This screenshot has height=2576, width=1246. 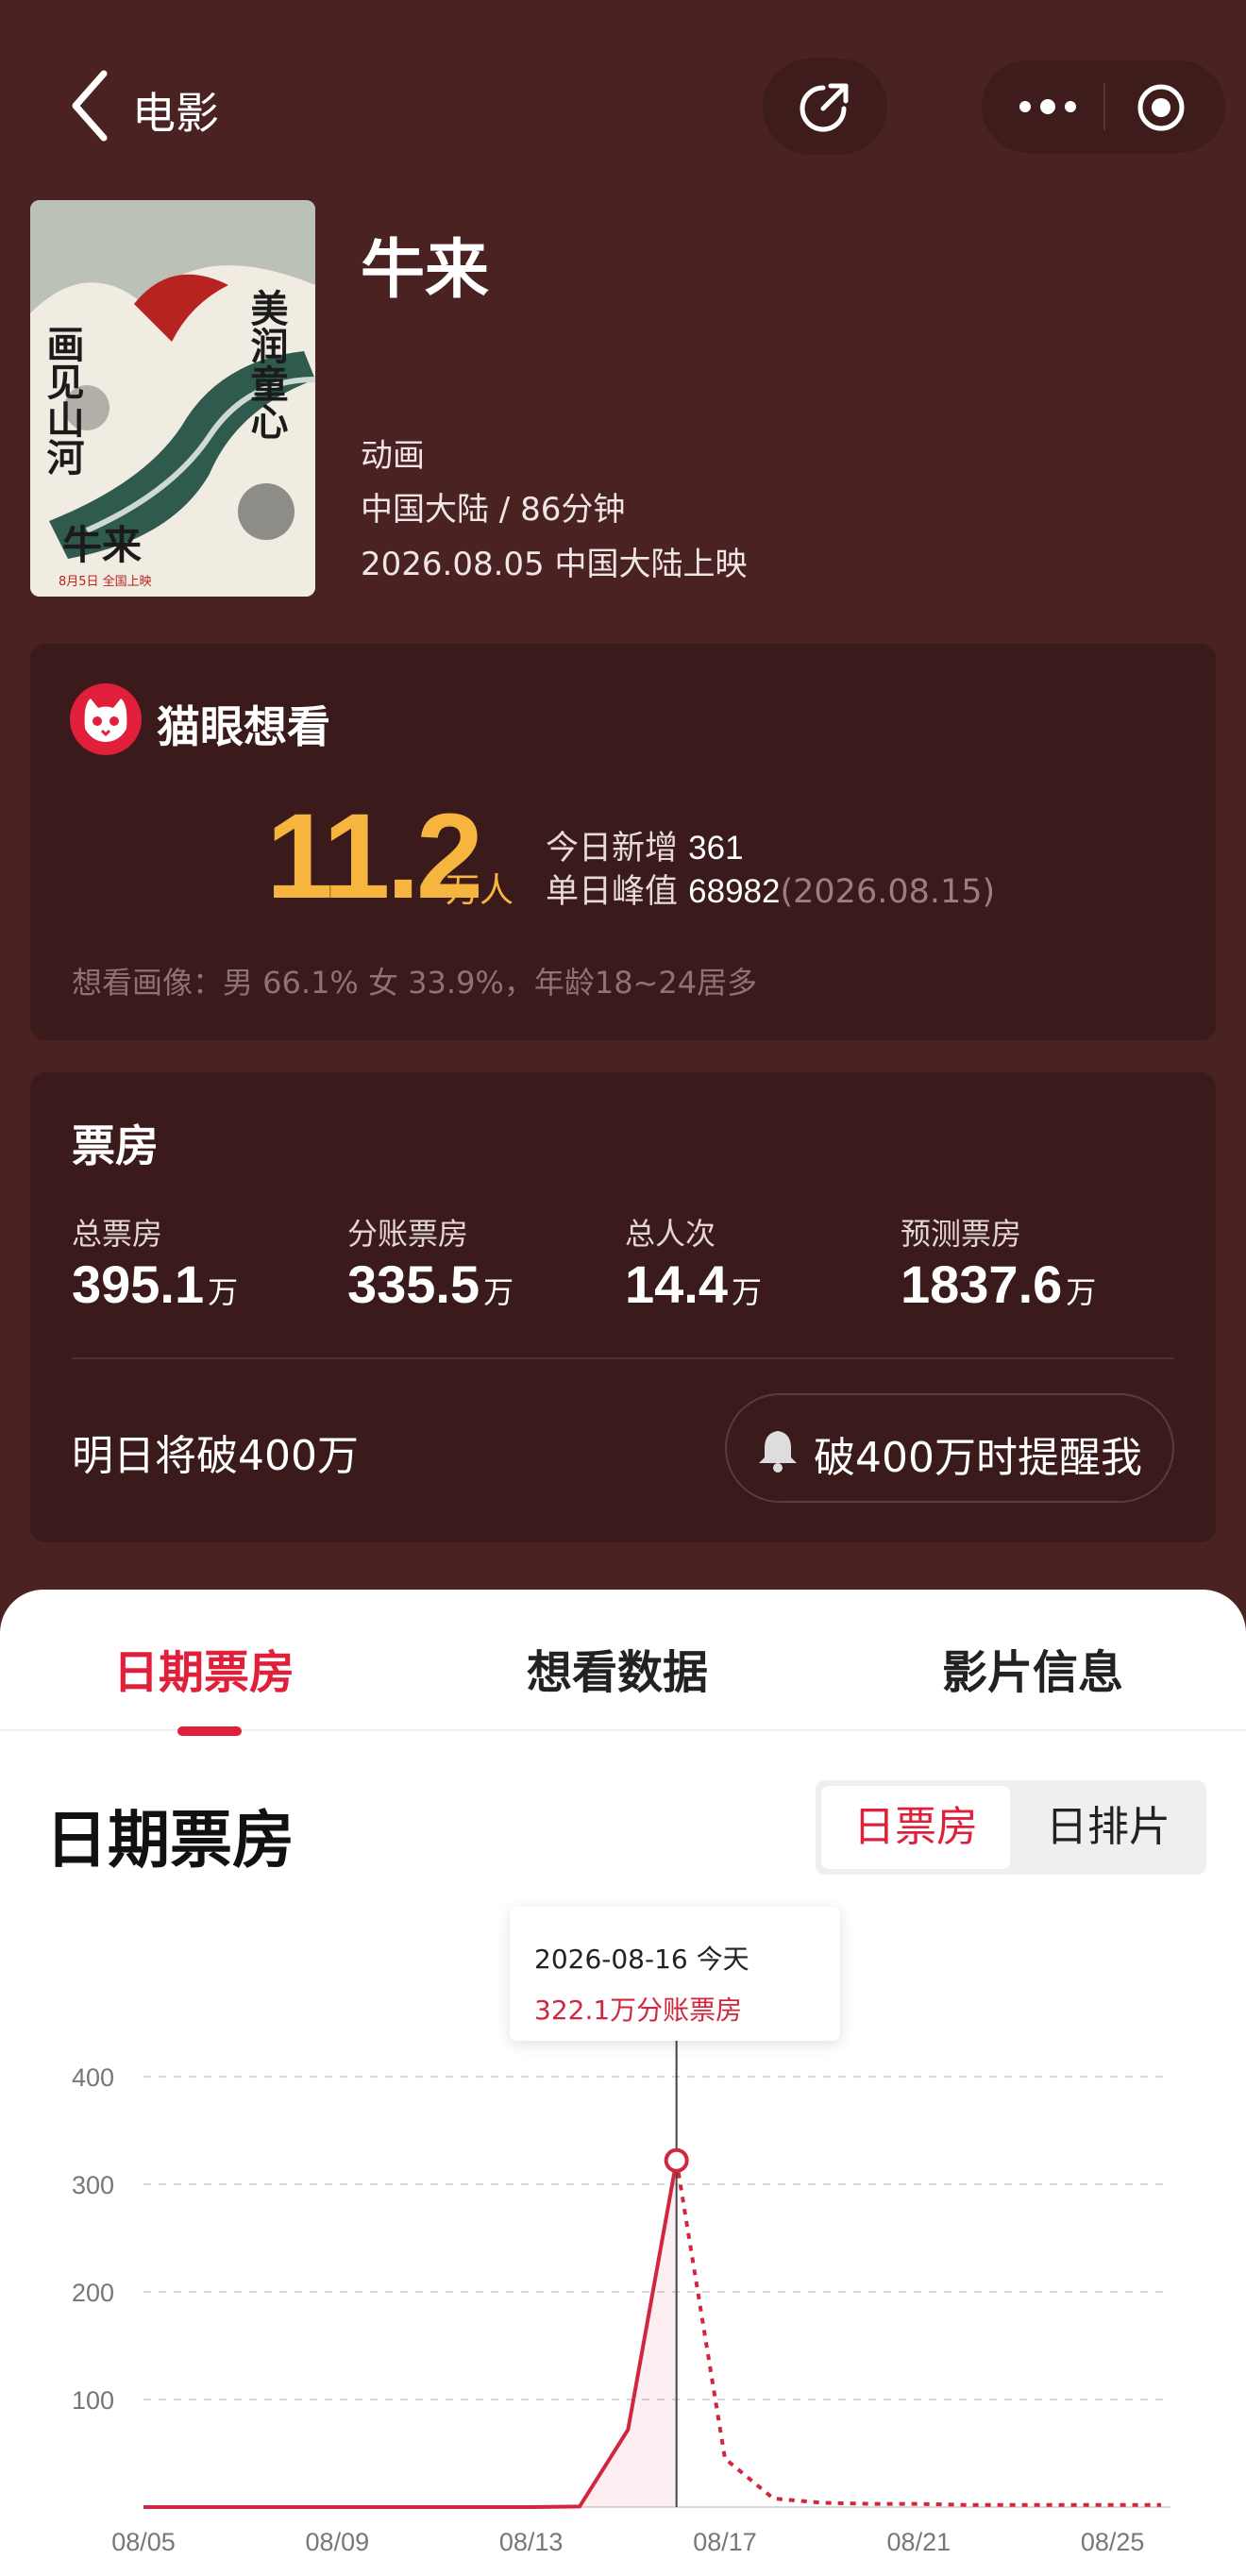 What do you see at coordinates (638, 2011) in the screenshot?
I see `tooltip-value: 322.1万分账票房` at bounding box center [638, 2011].